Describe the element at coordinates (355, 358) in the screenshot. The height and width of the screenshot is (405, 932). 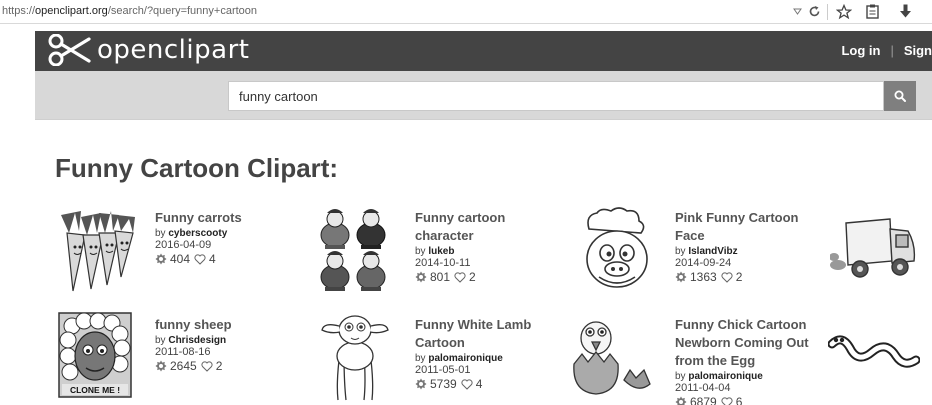
I see `result-thumbnail-lamb` at that location.